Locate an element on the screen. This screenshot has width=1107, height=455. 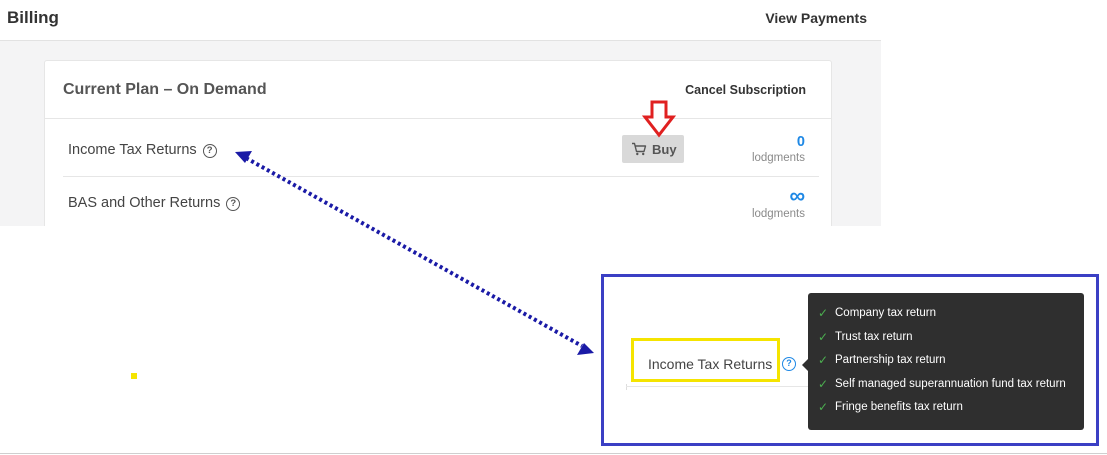
lodgment-count: ∞ lodgments is located at coordinates (778, 202).